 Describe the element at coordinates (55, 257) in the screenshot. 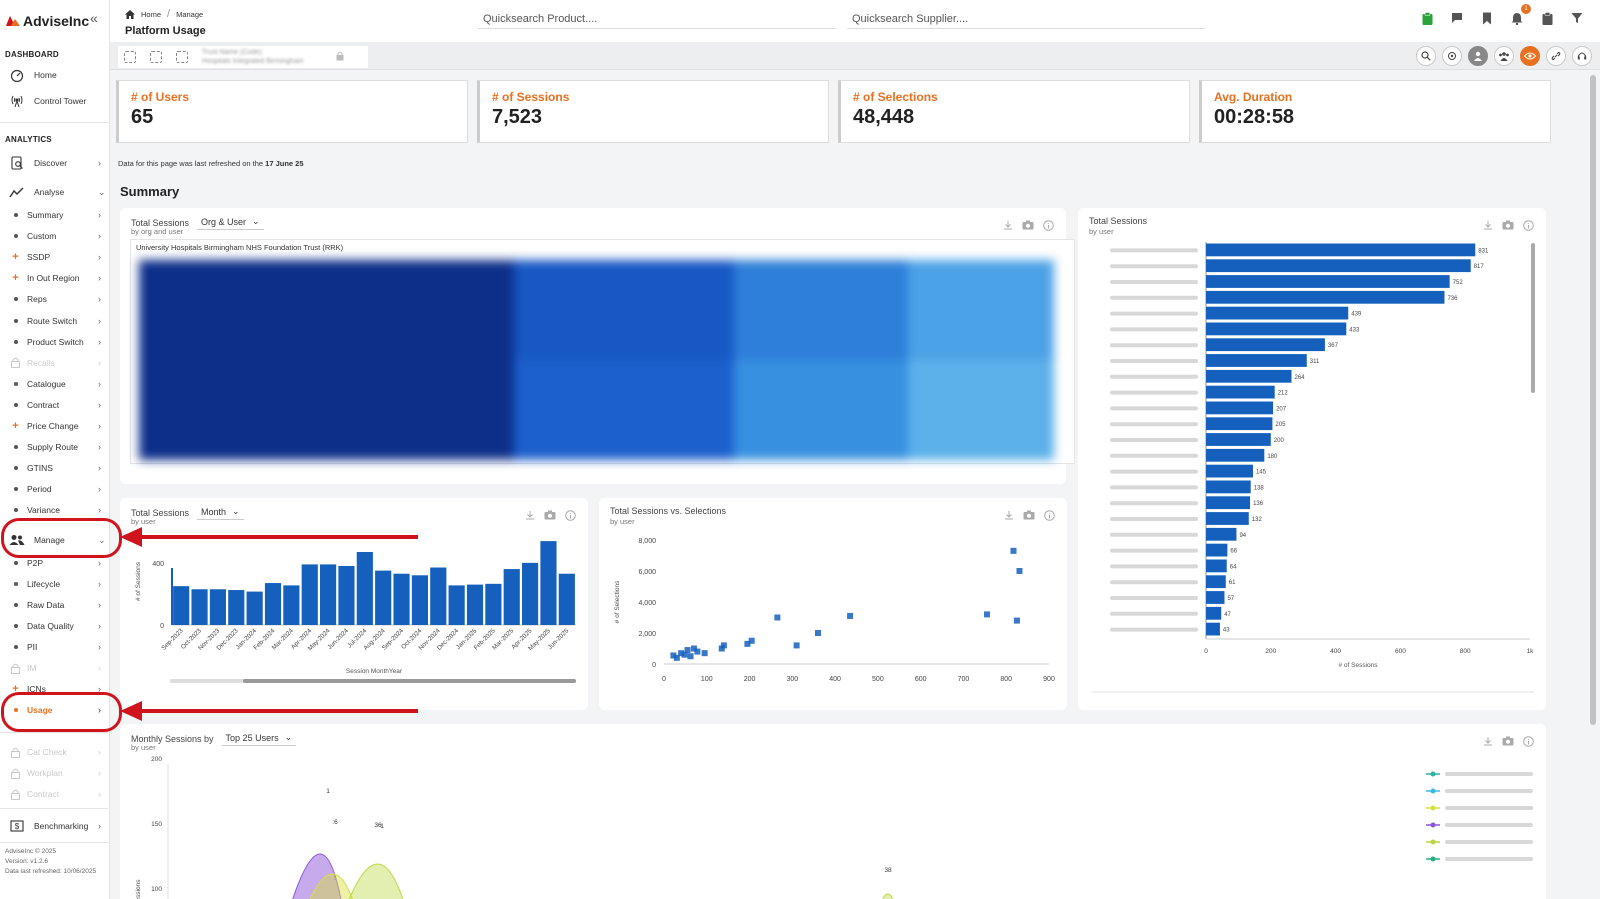

I see `sidebar-item-ssdp: + SSDP ›` at that location.